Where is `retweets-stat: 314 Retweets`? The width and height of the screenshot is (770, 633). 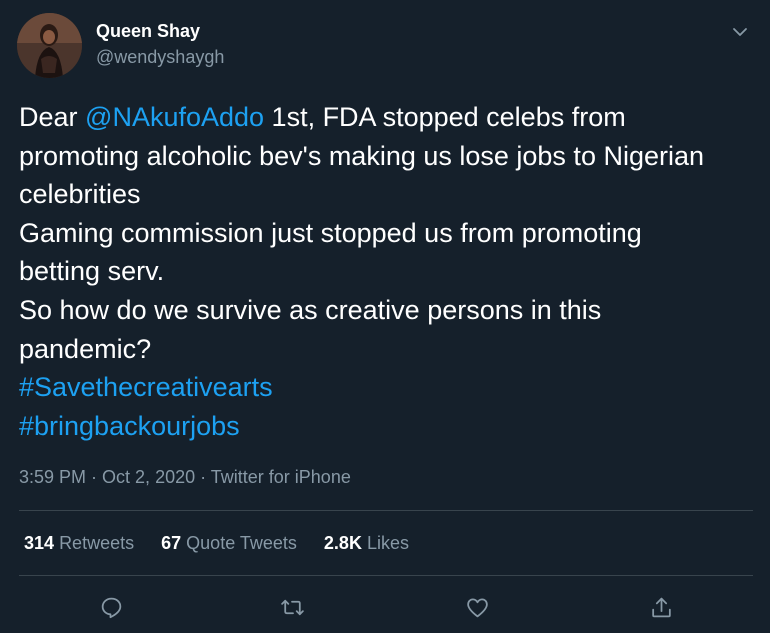
retweets-stat: 314 Retweets is located at coordinates (79, 543).